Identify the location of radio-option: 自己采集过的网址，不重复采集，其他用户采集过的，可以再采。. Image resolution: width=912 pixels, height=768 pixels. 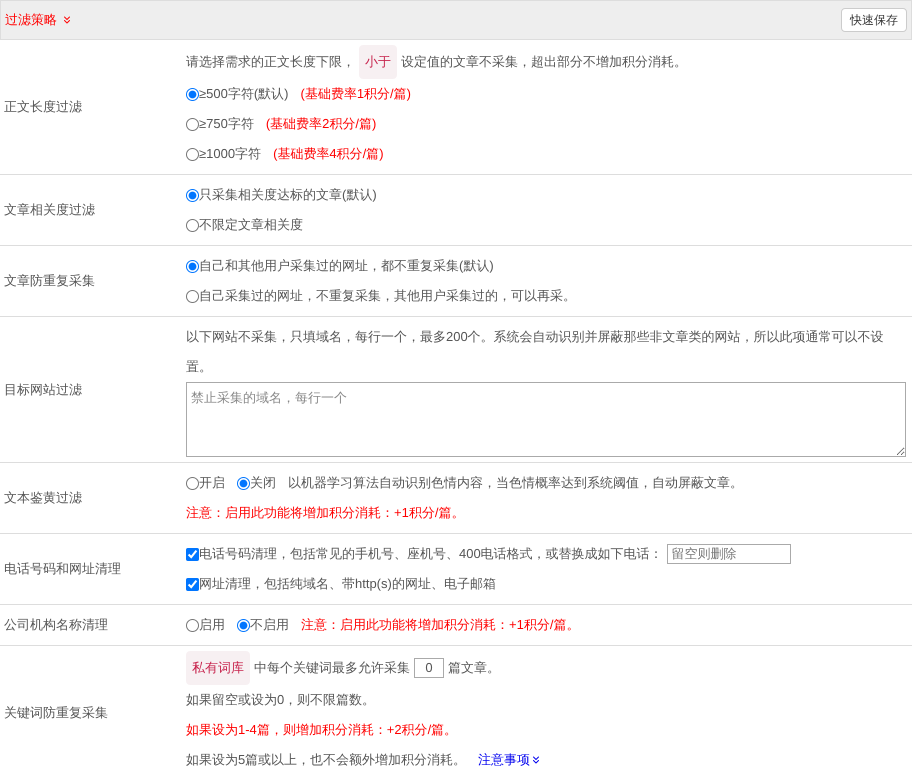
(381, 296).